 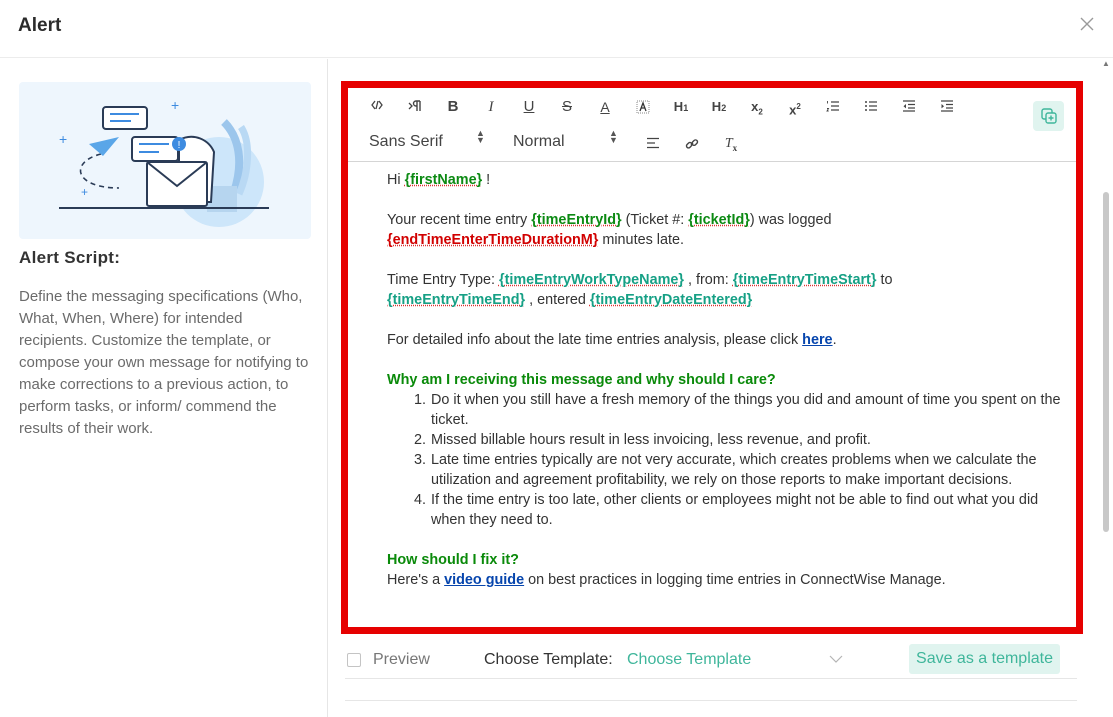 What do you see at coordinates (643, 107) in the screenshot?
I see `background-color-icon` at bounding box center [643, 107].